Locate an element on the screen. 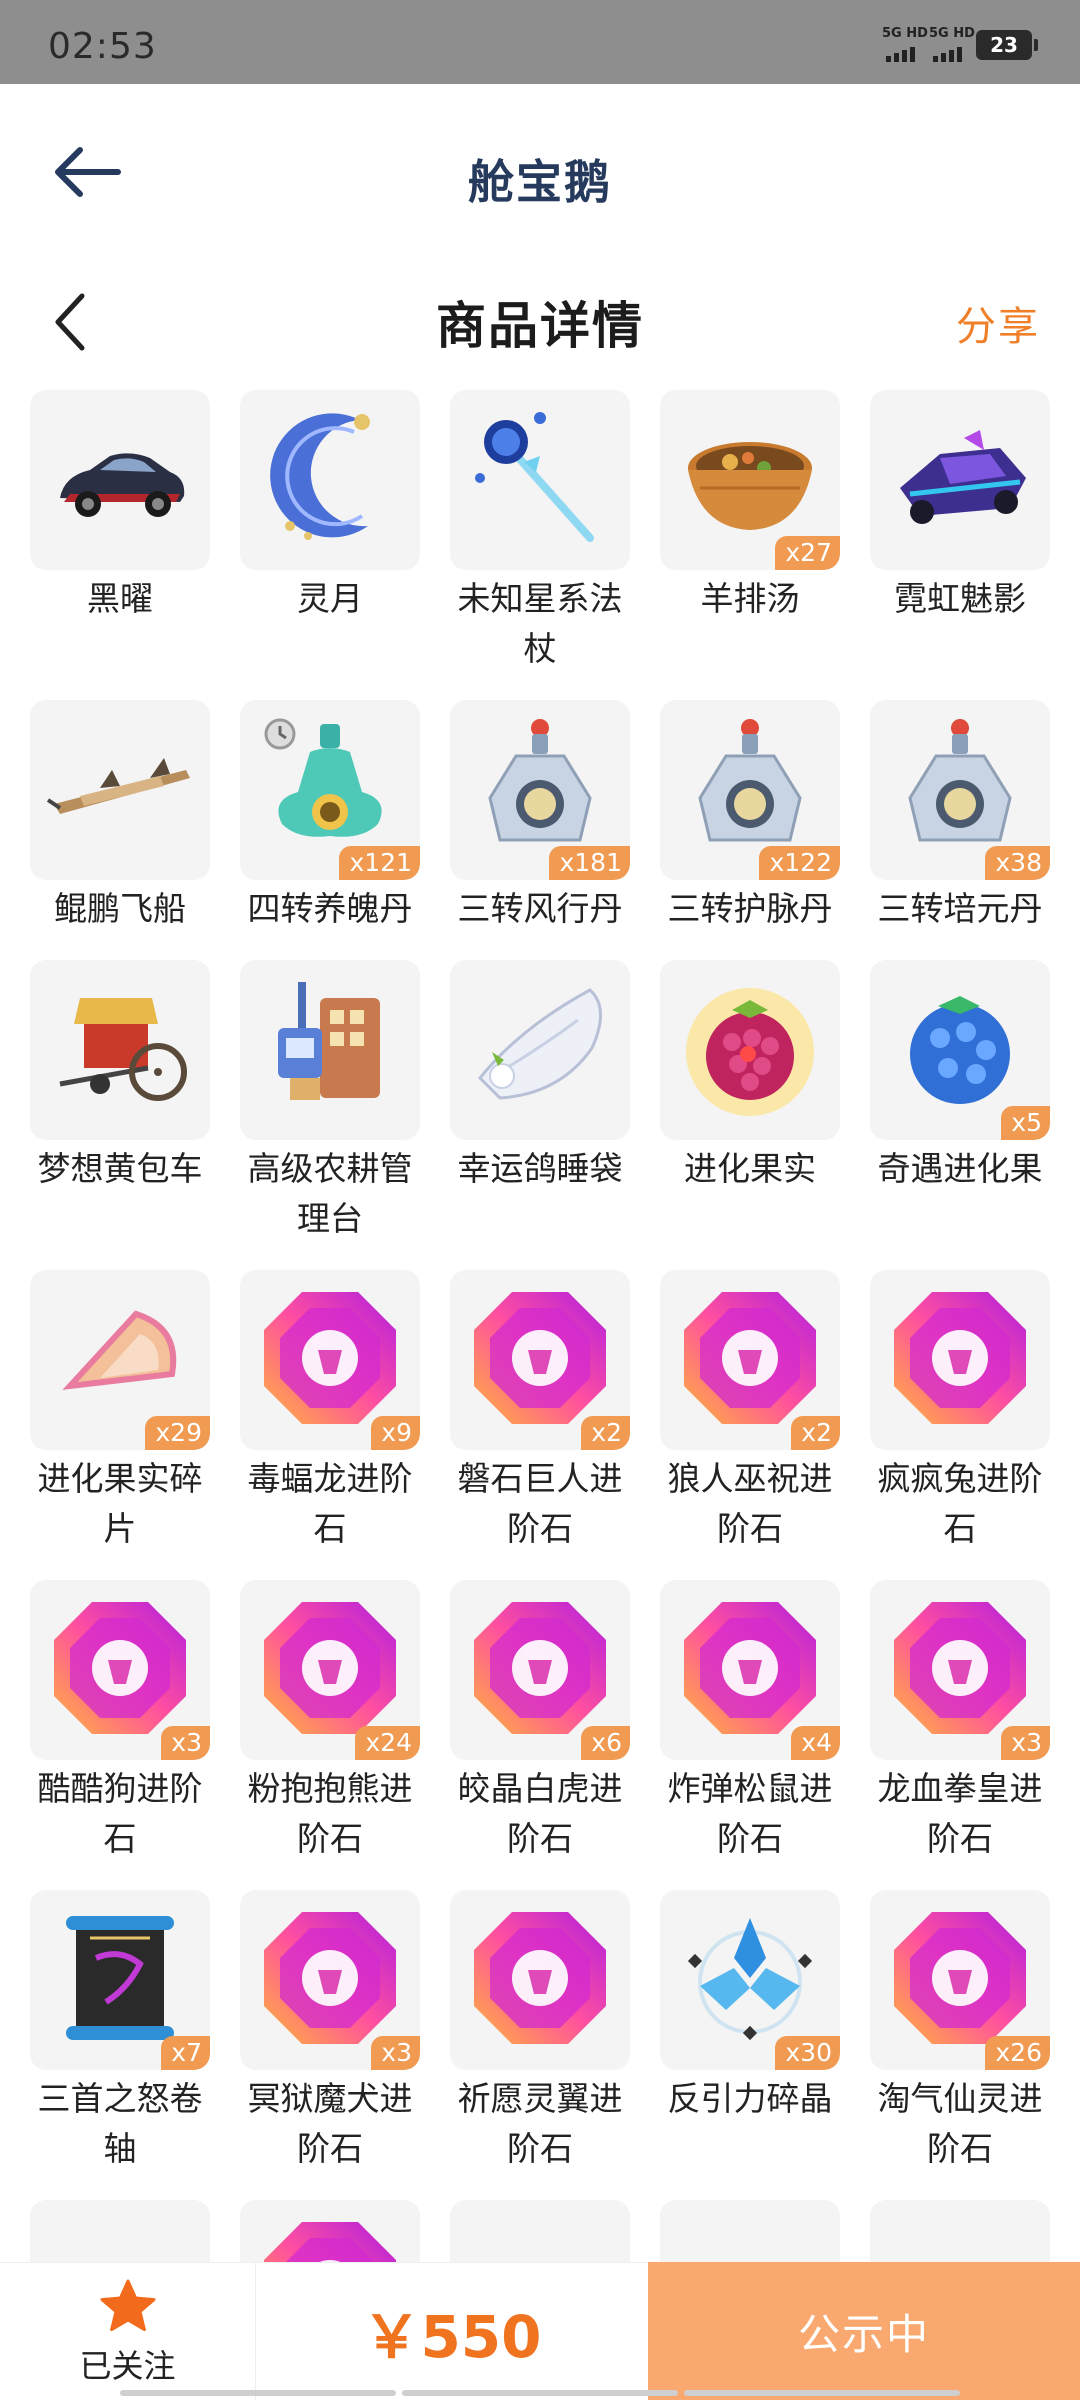 The height and width of the screenshot is (2400, 1080). page-title: 商品详情 is located at coordinates (540, 326).